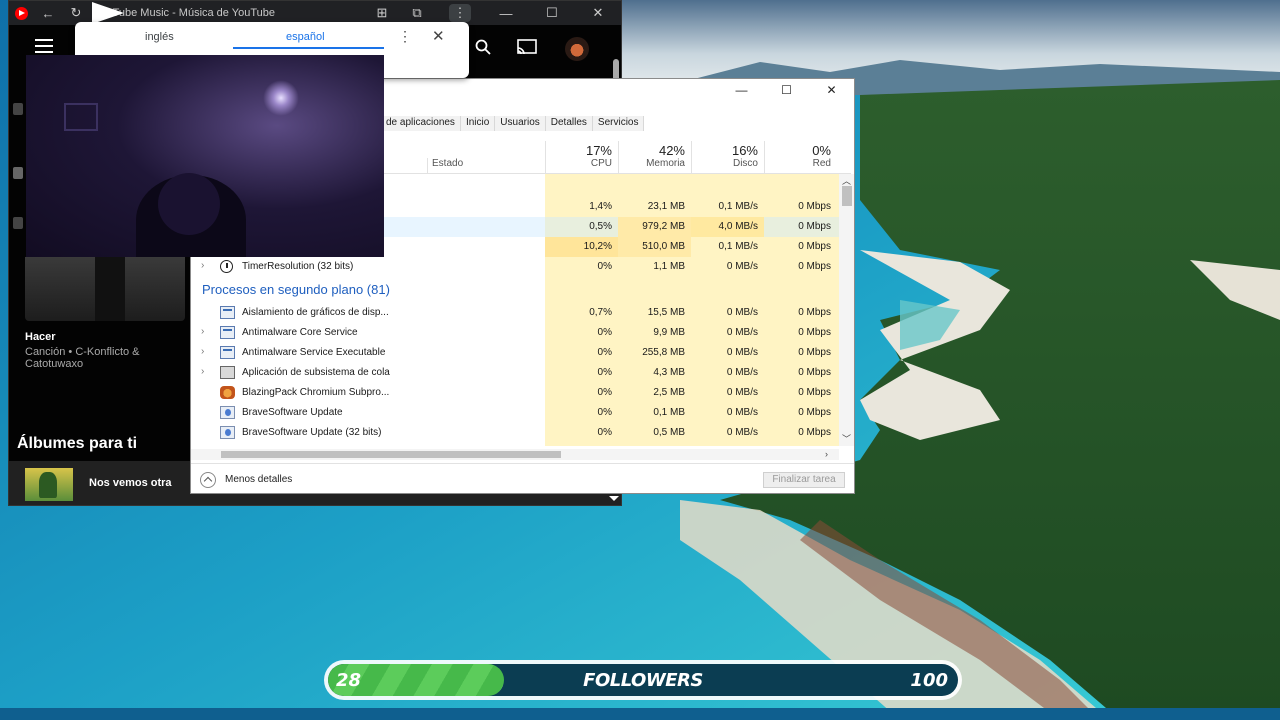 Image resolution: width=1280 pixels, height=720 pixels. Describe the element at coordinates (669, 372) in the screenshot. I see `memory-cell: 4,3 MB` at that location.